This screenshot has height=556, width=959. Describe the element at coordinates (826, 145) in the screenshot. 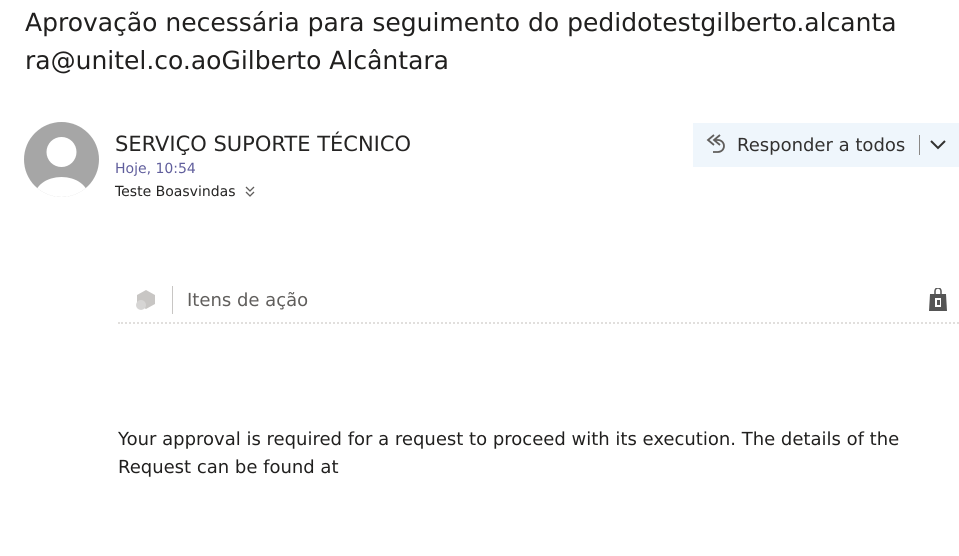

I see `reply-all-button: Responder a todos` at that location.